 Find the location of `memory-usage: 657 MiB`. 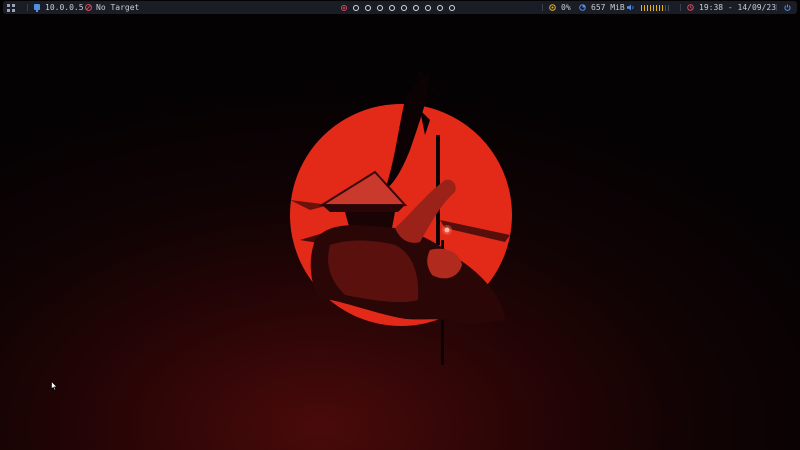

memory-usage: 657 MiB is located at coordinates (608, 7).